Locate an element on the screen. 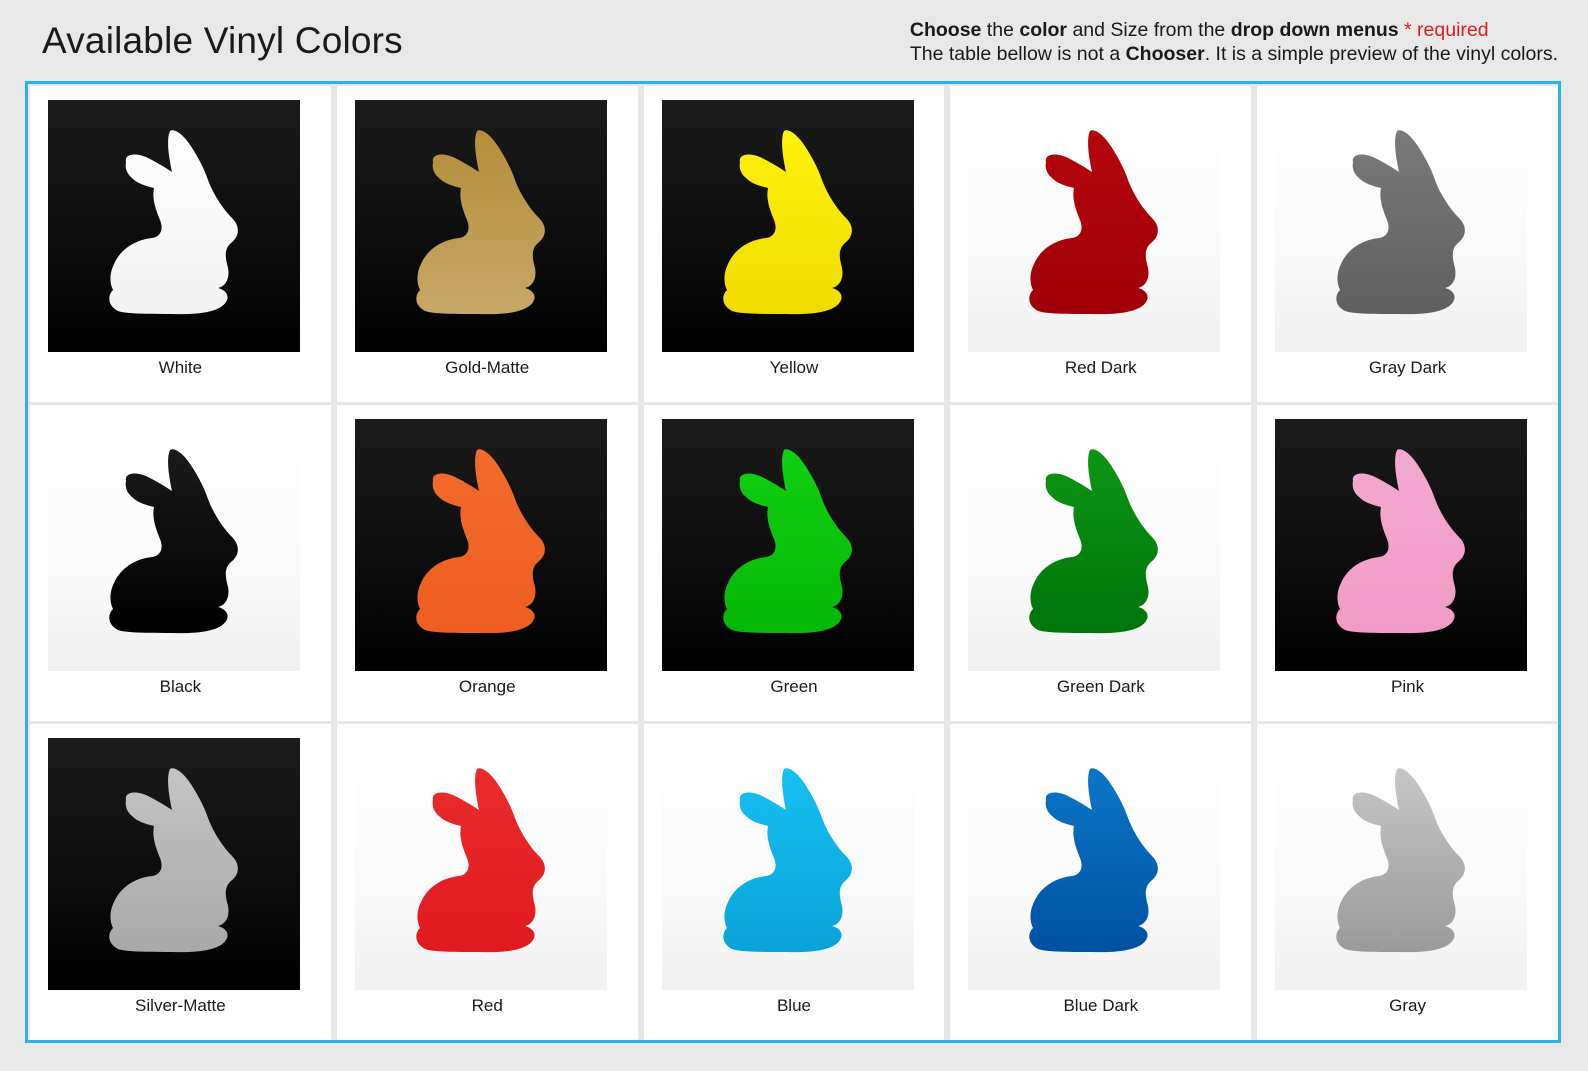 The height and width of the screenshot is (1071, 1588). color-cell: Gray Dark is located at coordinates (1407, 244).